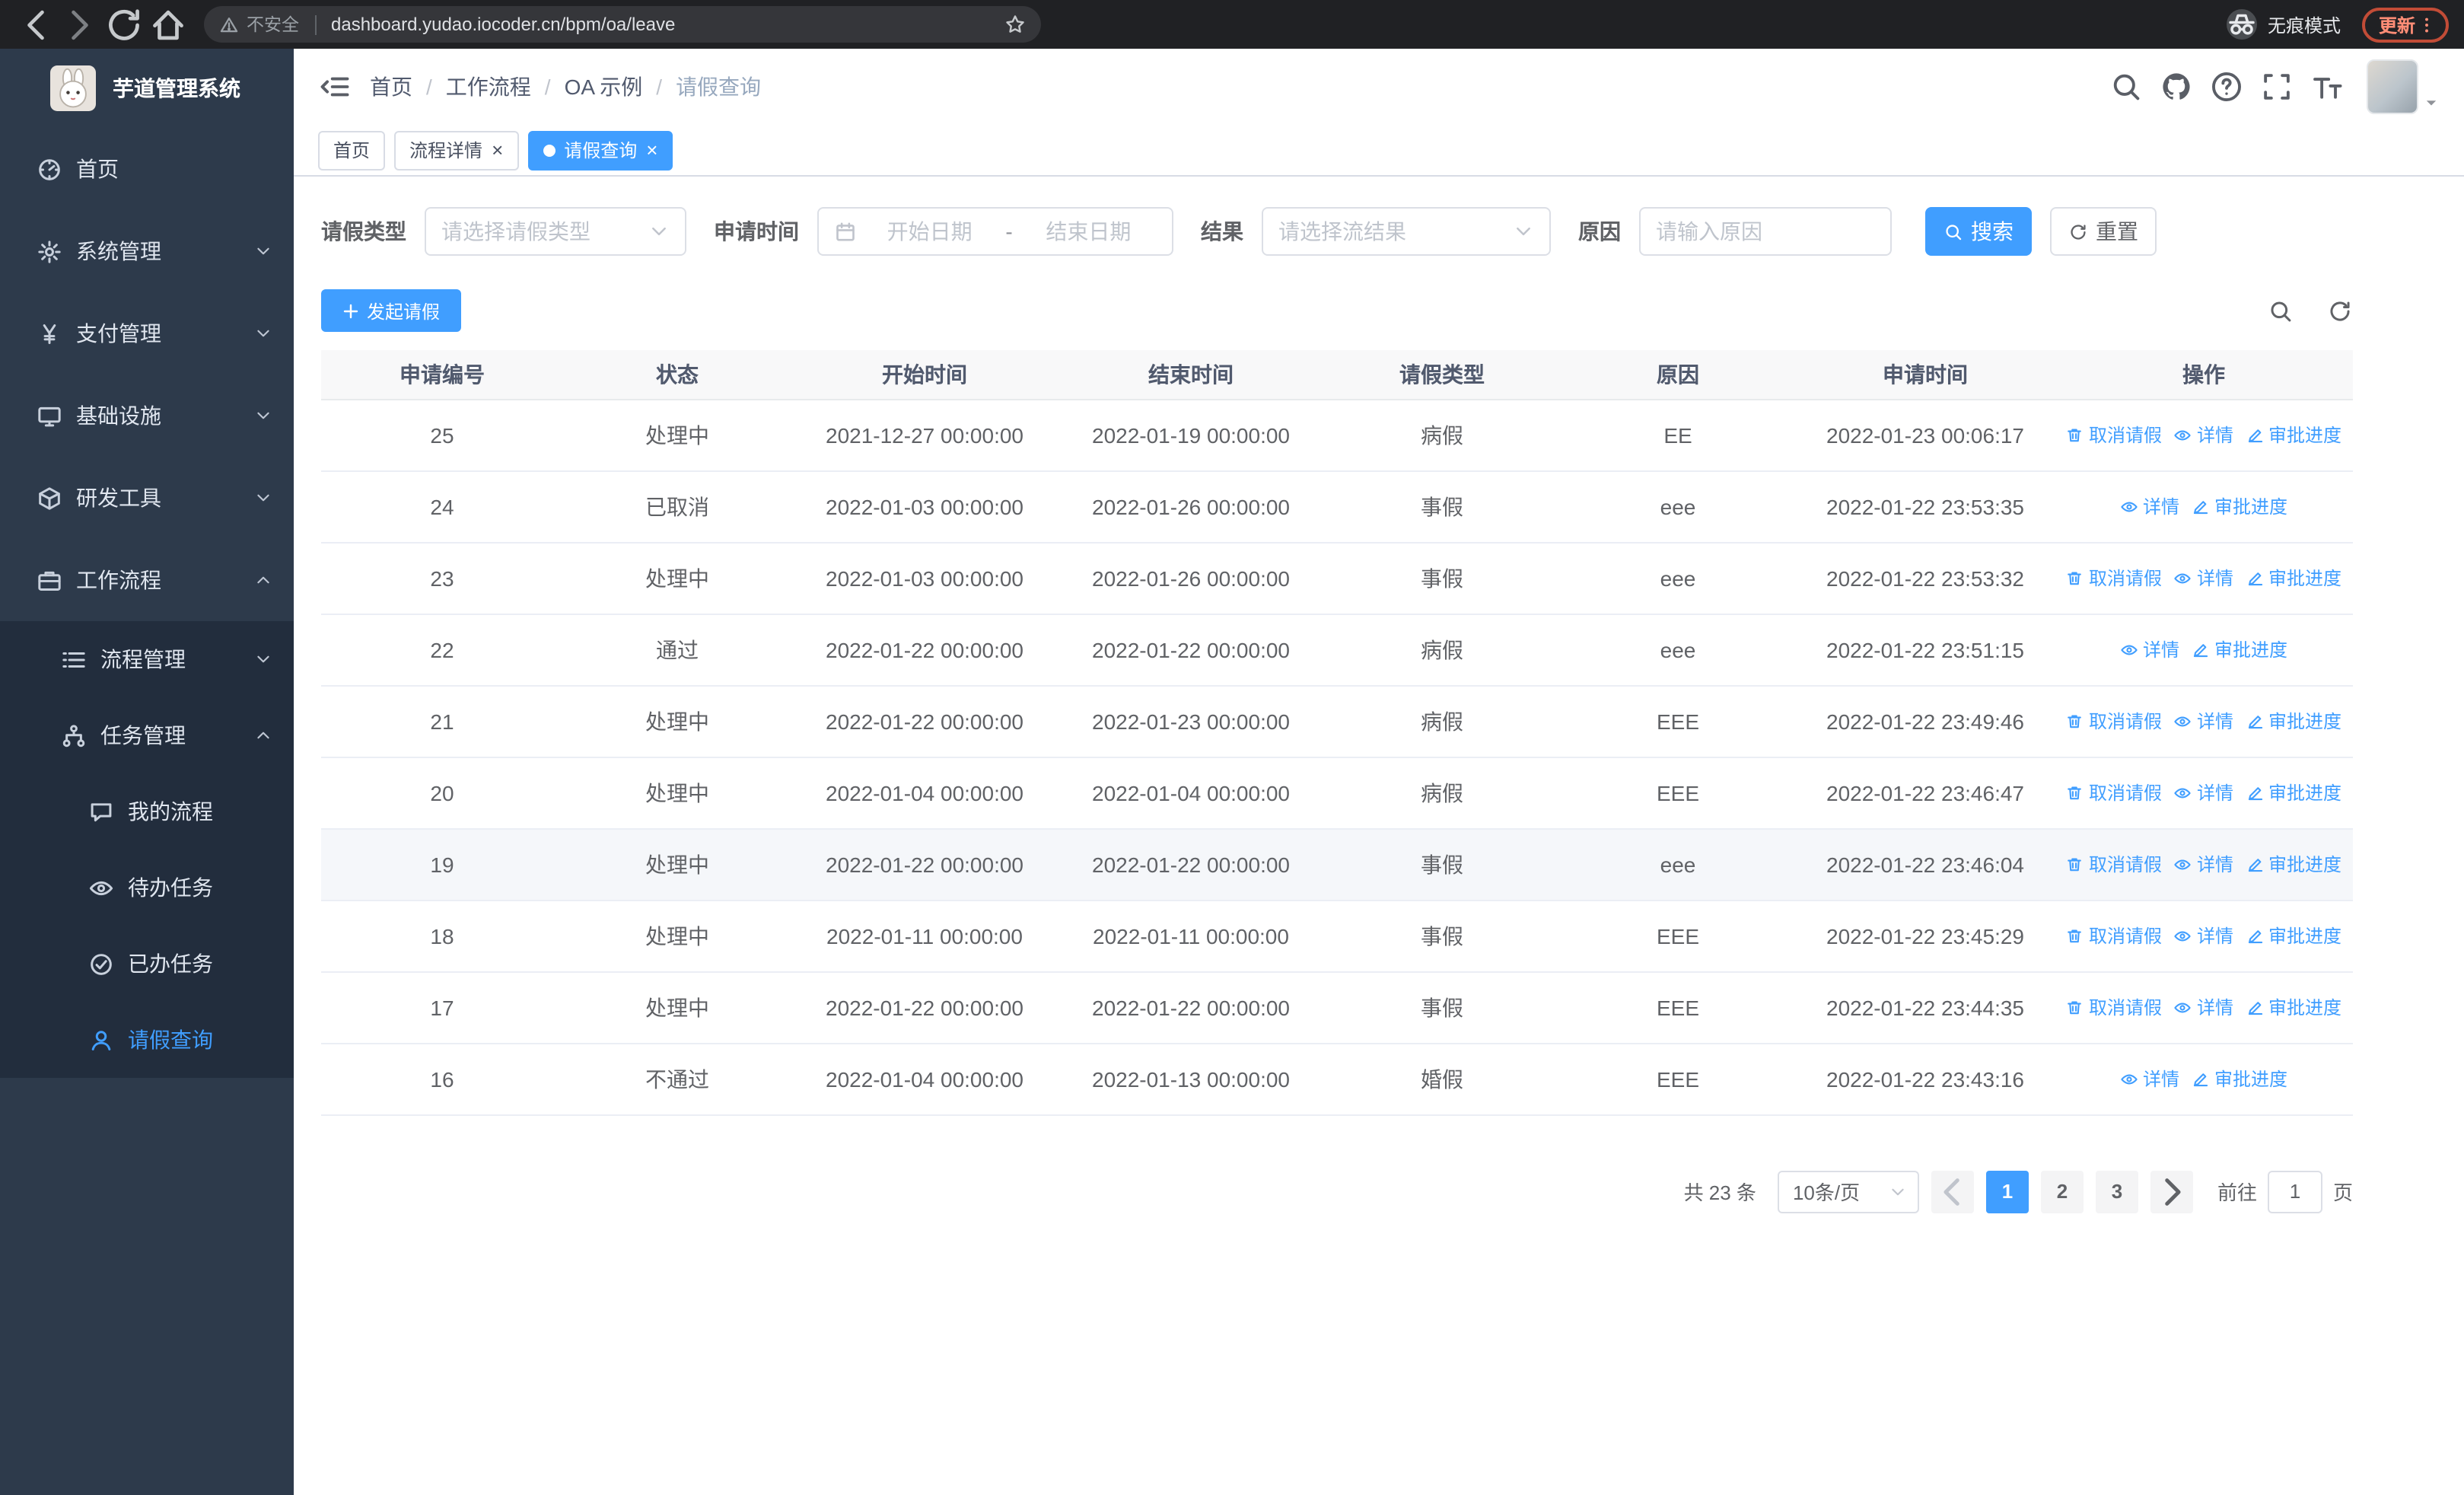  What do you see at coordinates (677, 506) in the screenshot?
I see `cell-status: 已取消` at bounding box center [677, 506].